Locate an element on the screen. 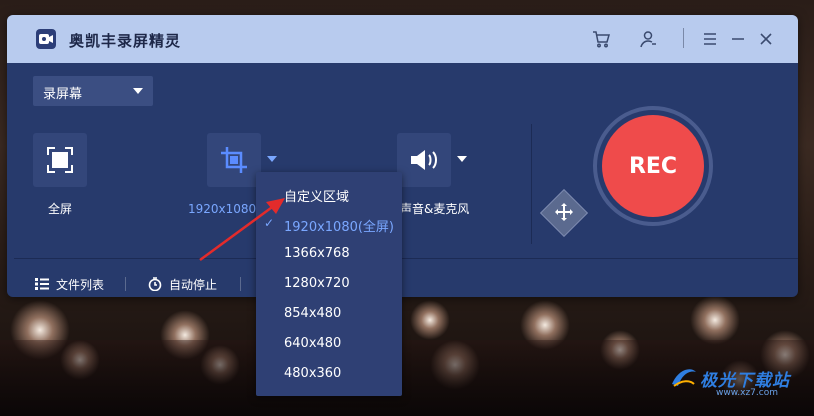 The height and width of the screenshot is (416, 814). watermark-logo-icon is located at coordinates (684, 378).